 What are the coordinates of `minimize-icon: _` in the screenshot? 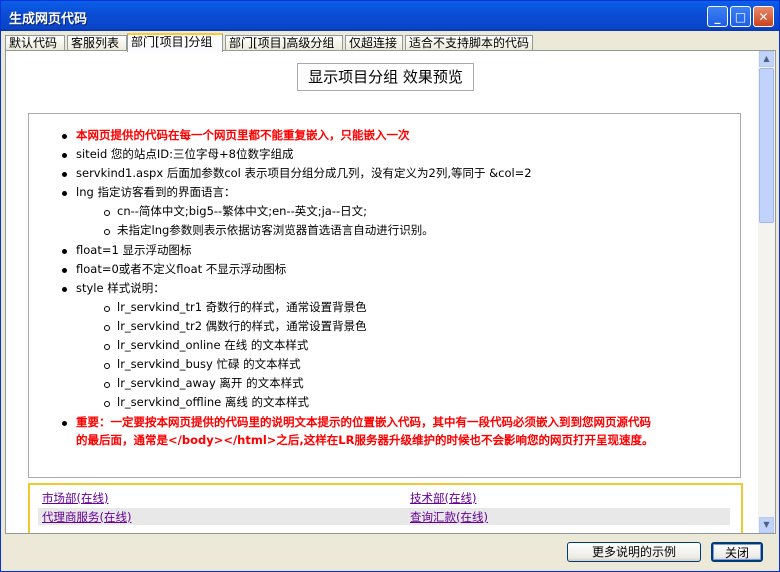 It's located at (717, 16).